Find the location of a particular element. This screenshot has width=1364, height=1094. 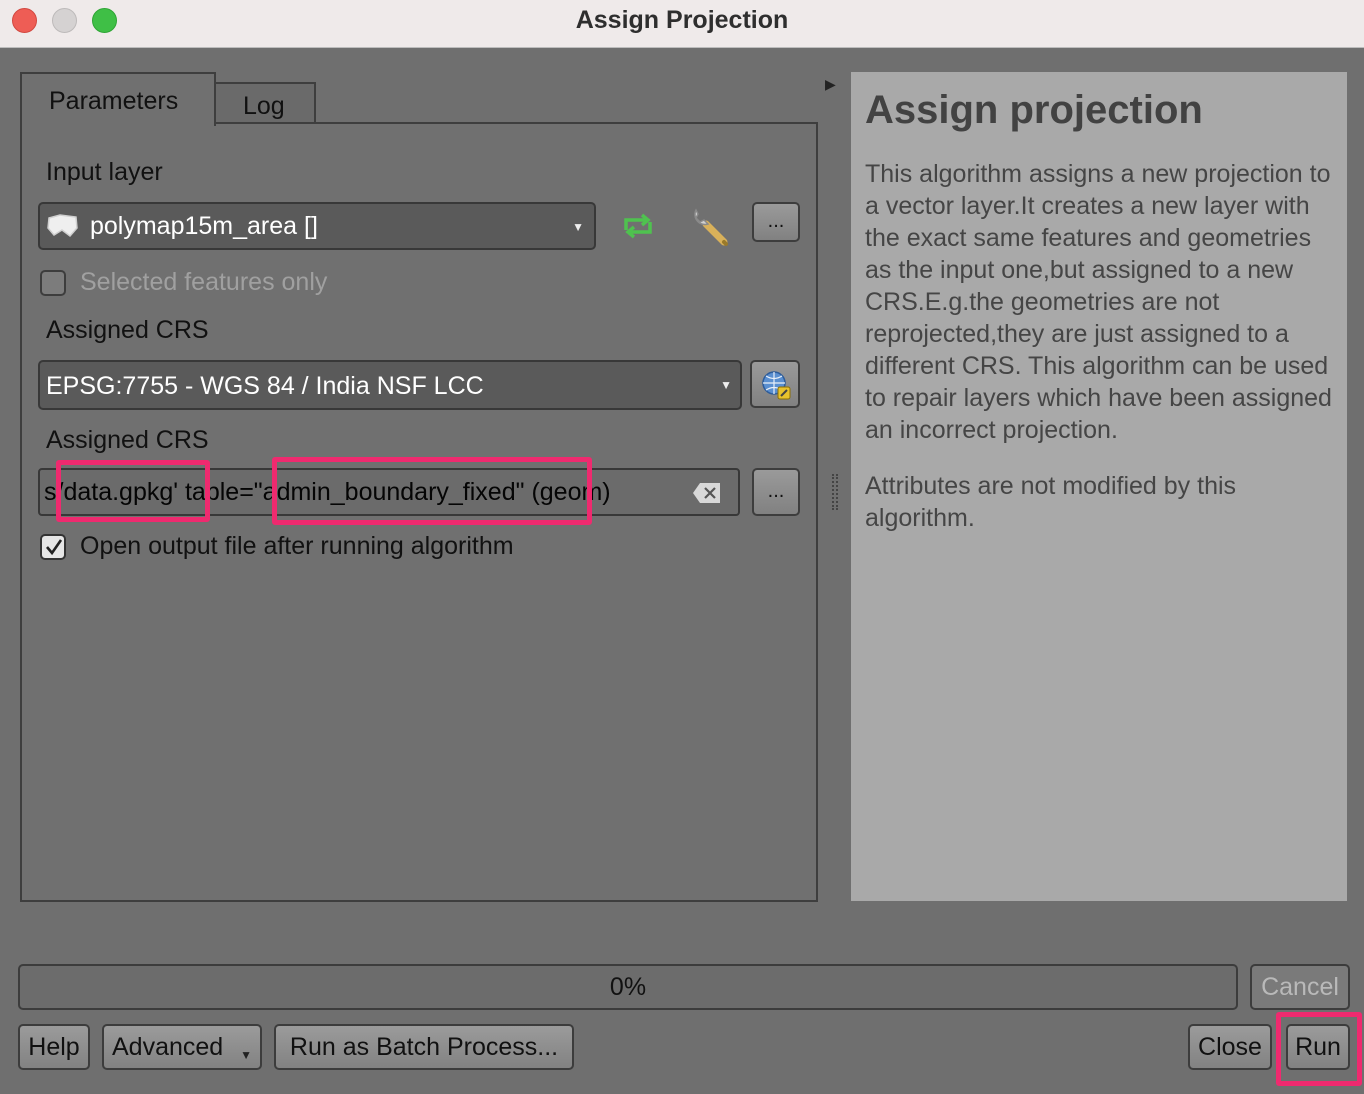

advanced-button: Advanced ▼ is located at coordinates (182, 1047).